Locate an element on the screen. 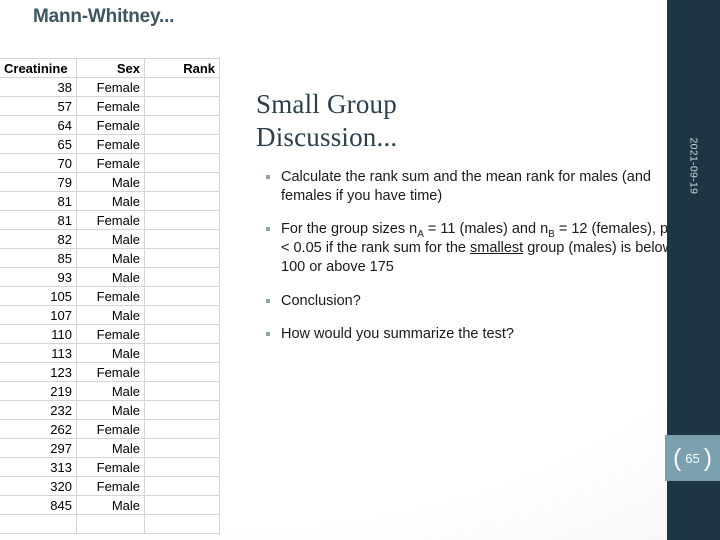 This screenshot has width=720, height=540. table-row: 219 Male is located at coordinates (110, 391).